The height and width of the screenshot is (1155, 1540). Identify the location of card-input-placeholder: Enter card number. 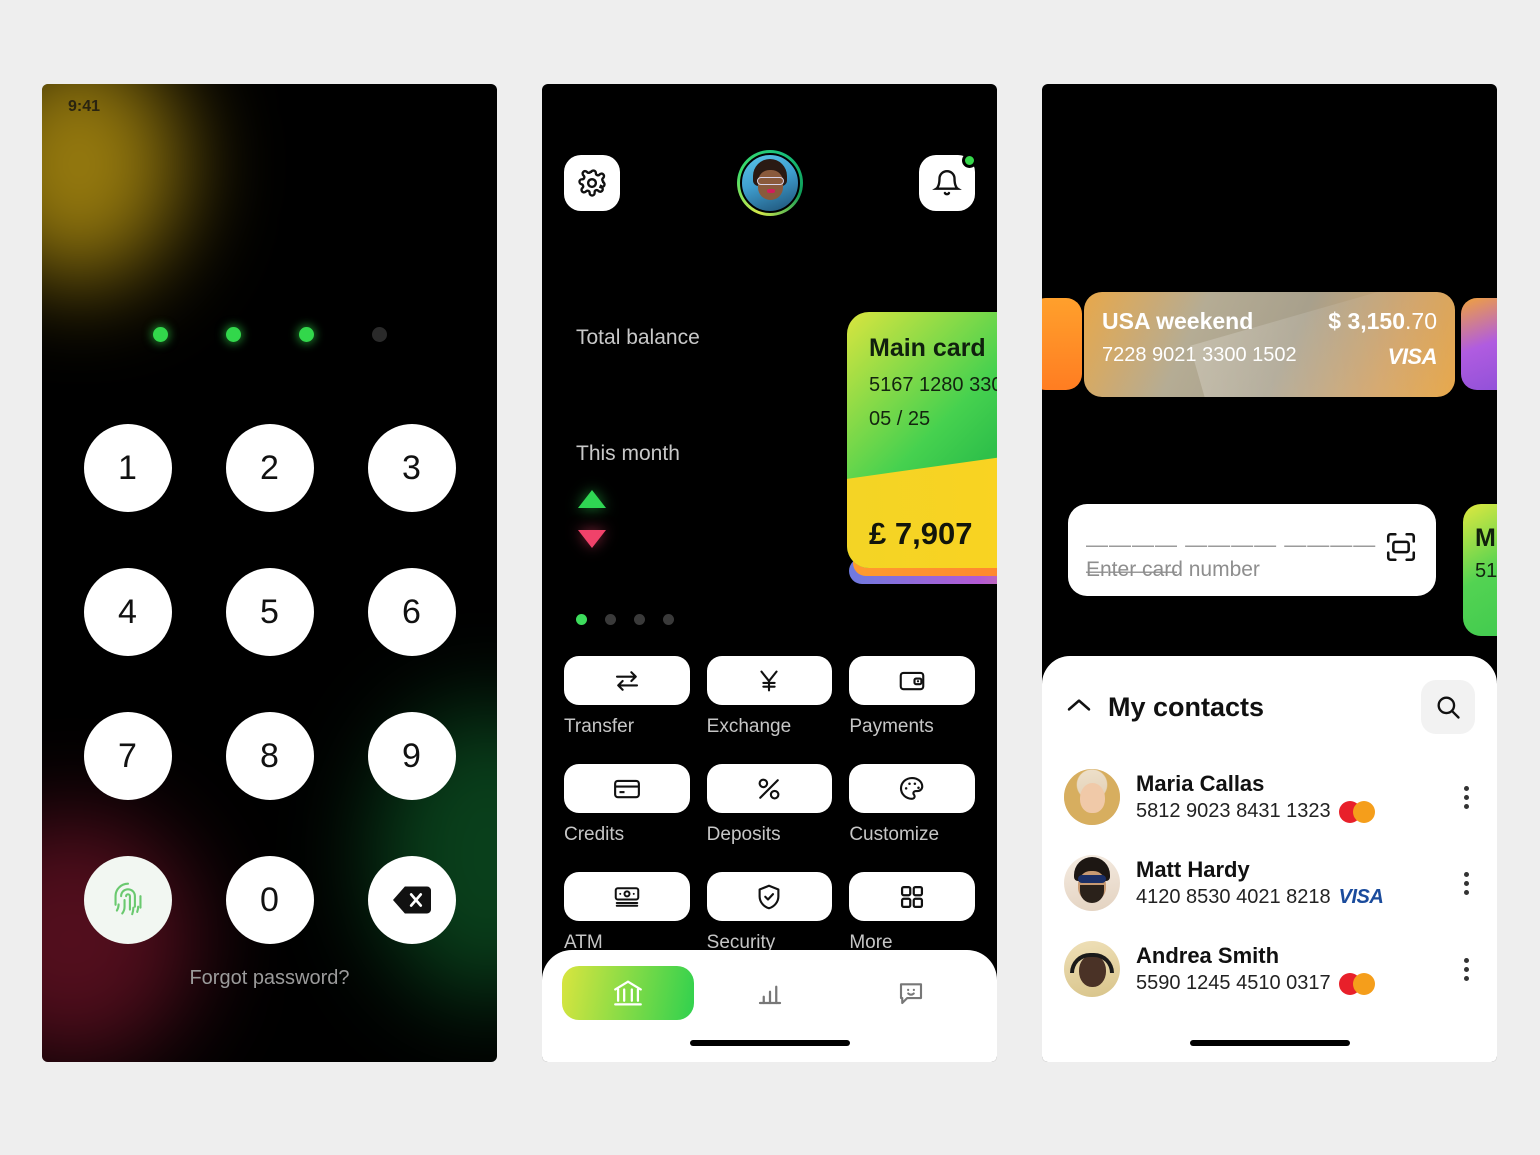
(1173, 569).